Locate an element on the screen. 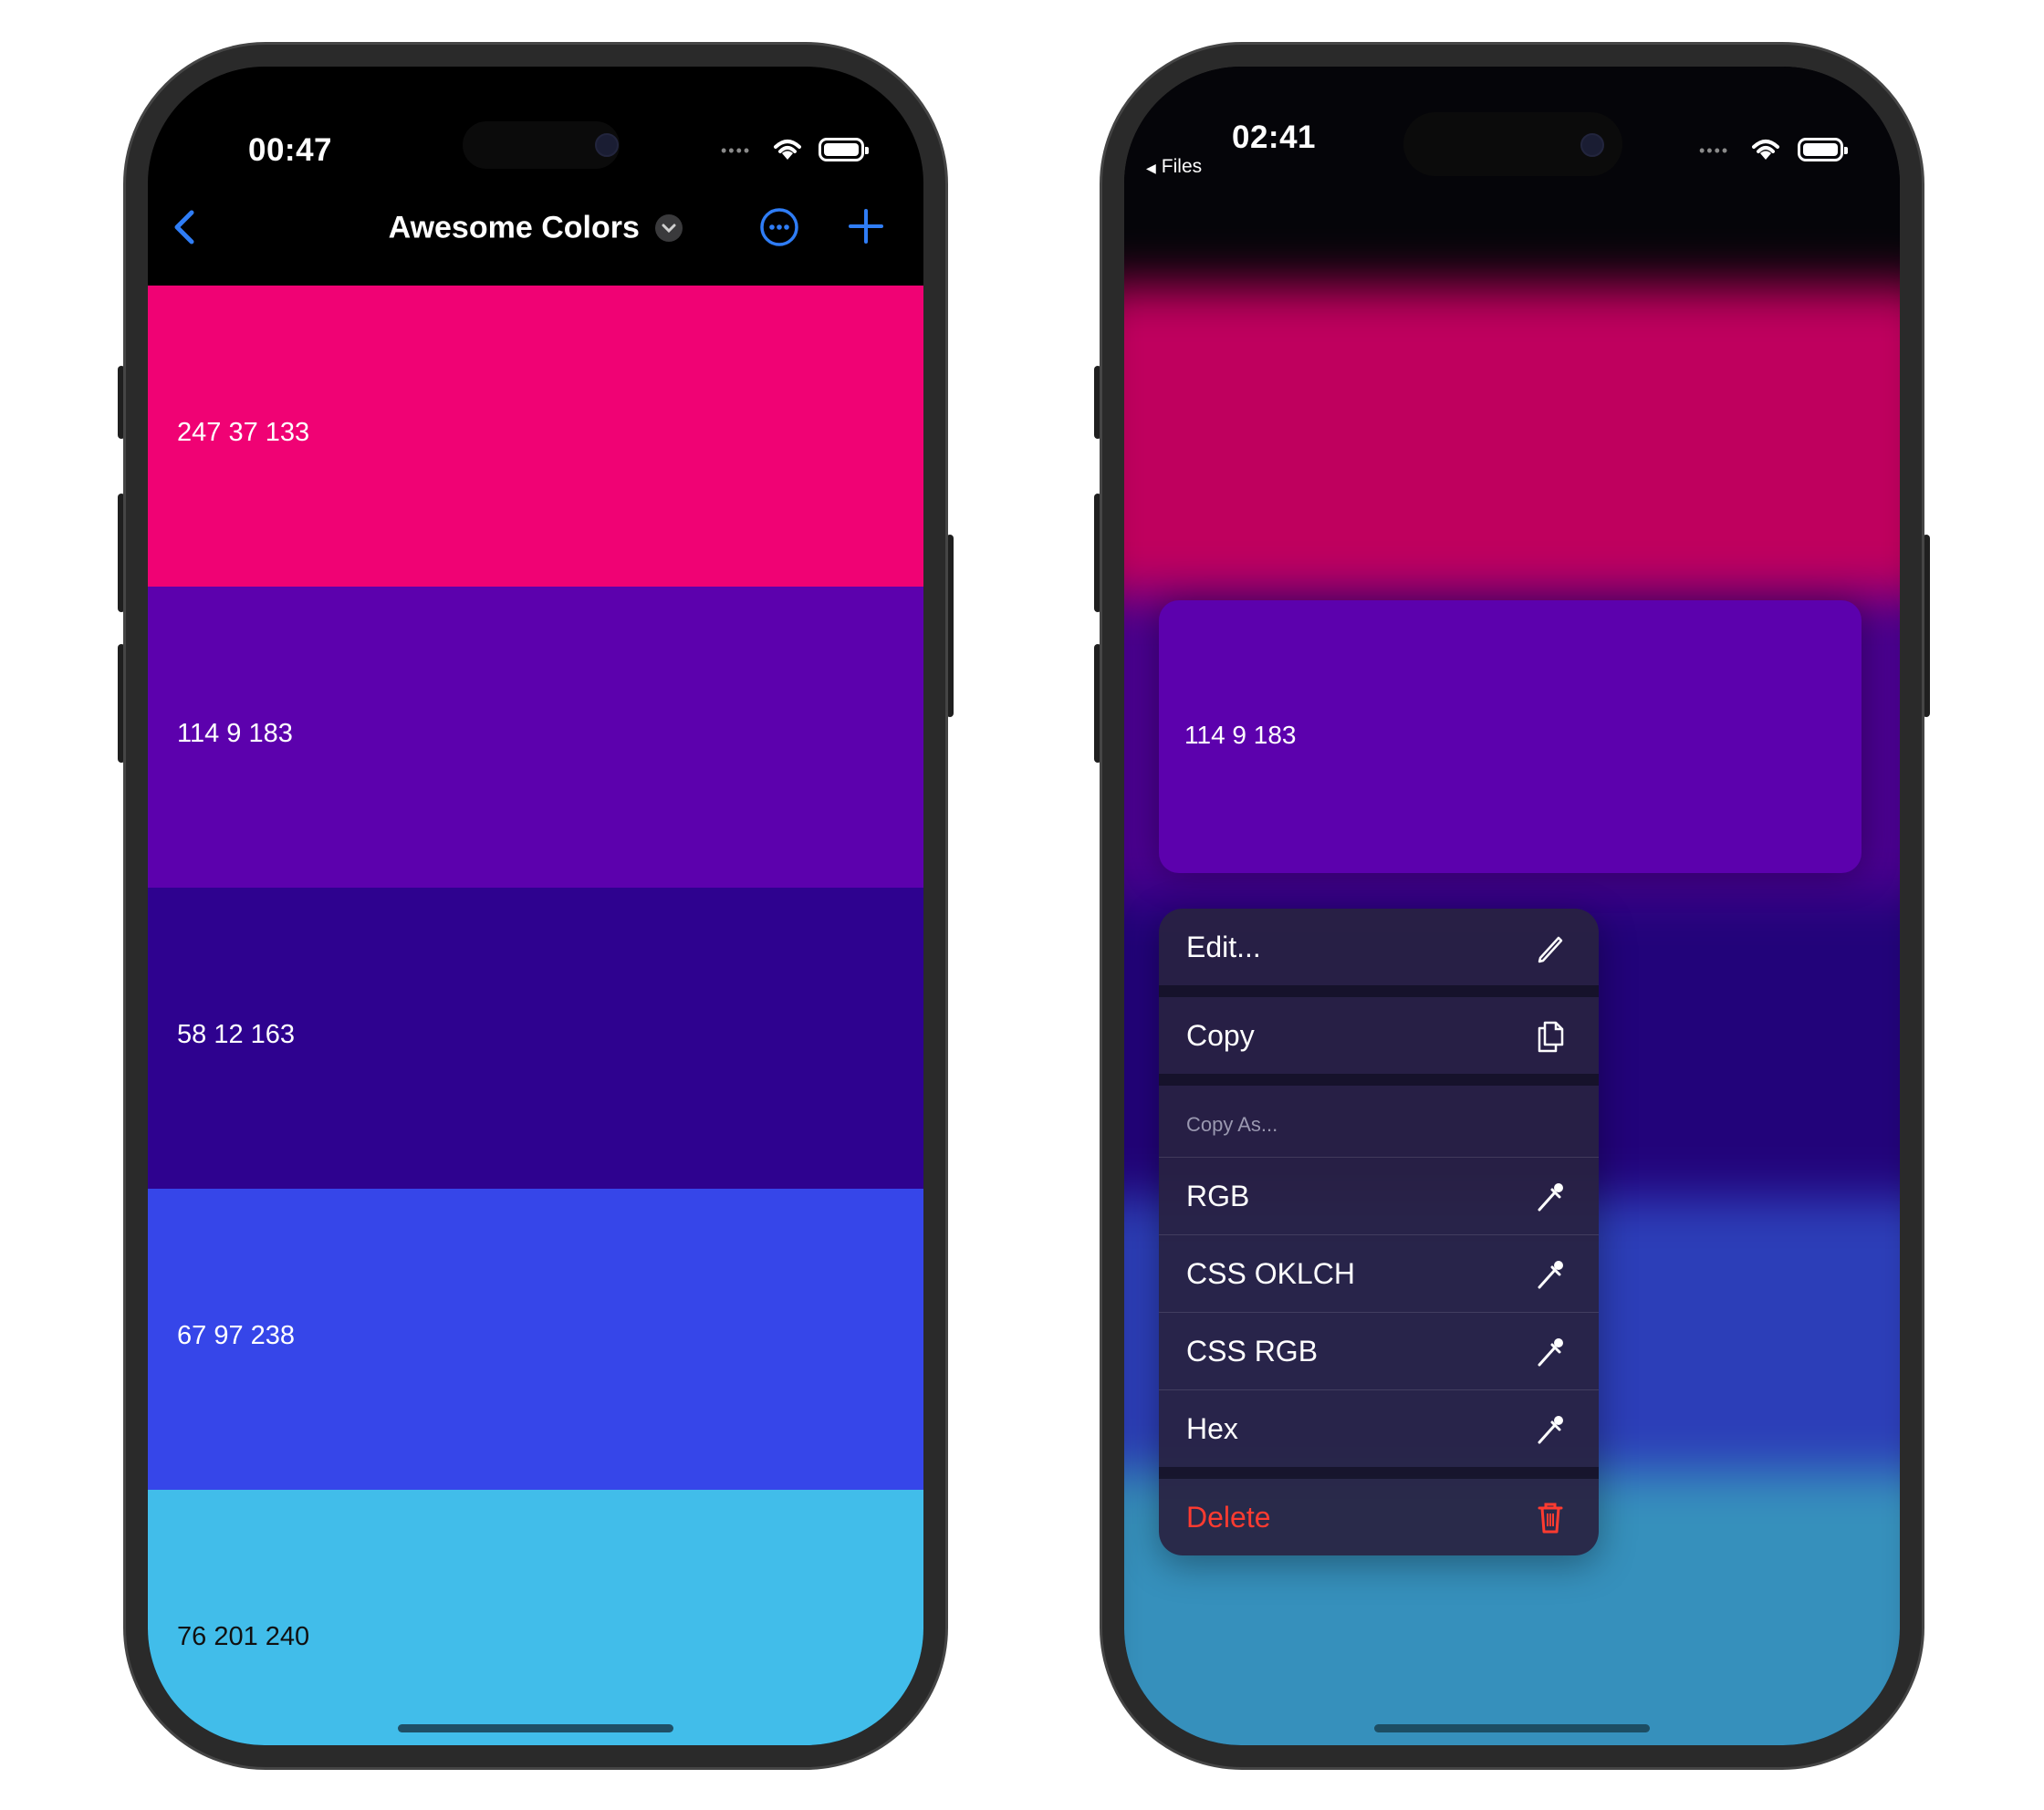 The image size is (2044, 1810). menu-item-label: Copy is located at coordinates (1220, 1035).